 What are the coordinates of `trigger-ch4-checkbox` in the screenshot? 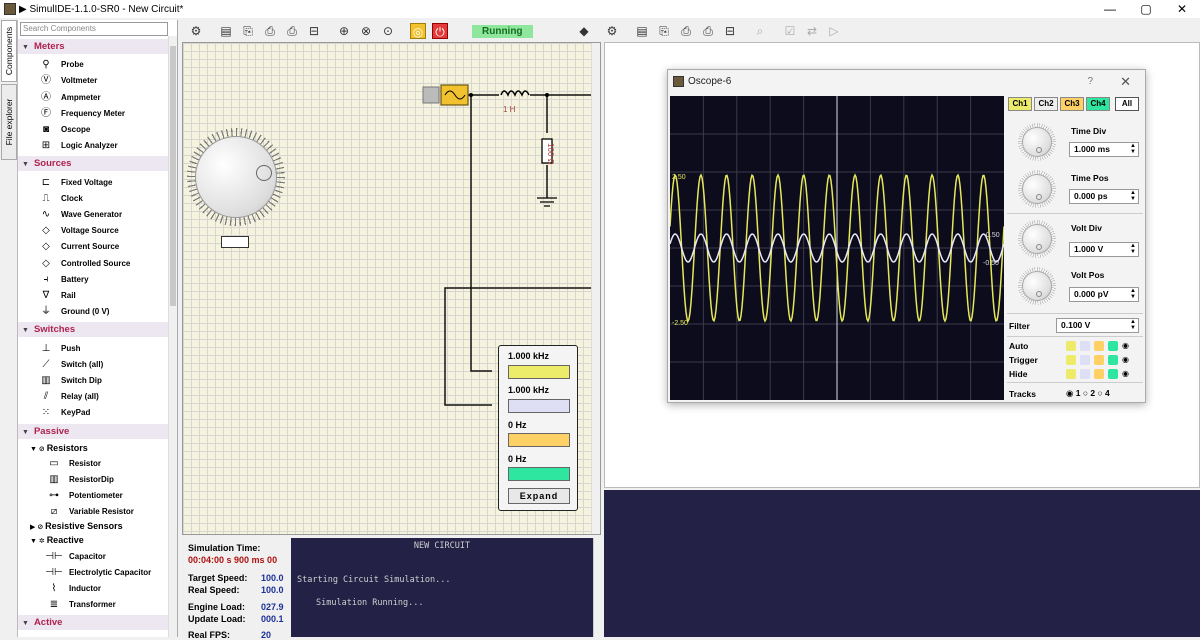 It's located at (1113, 360).